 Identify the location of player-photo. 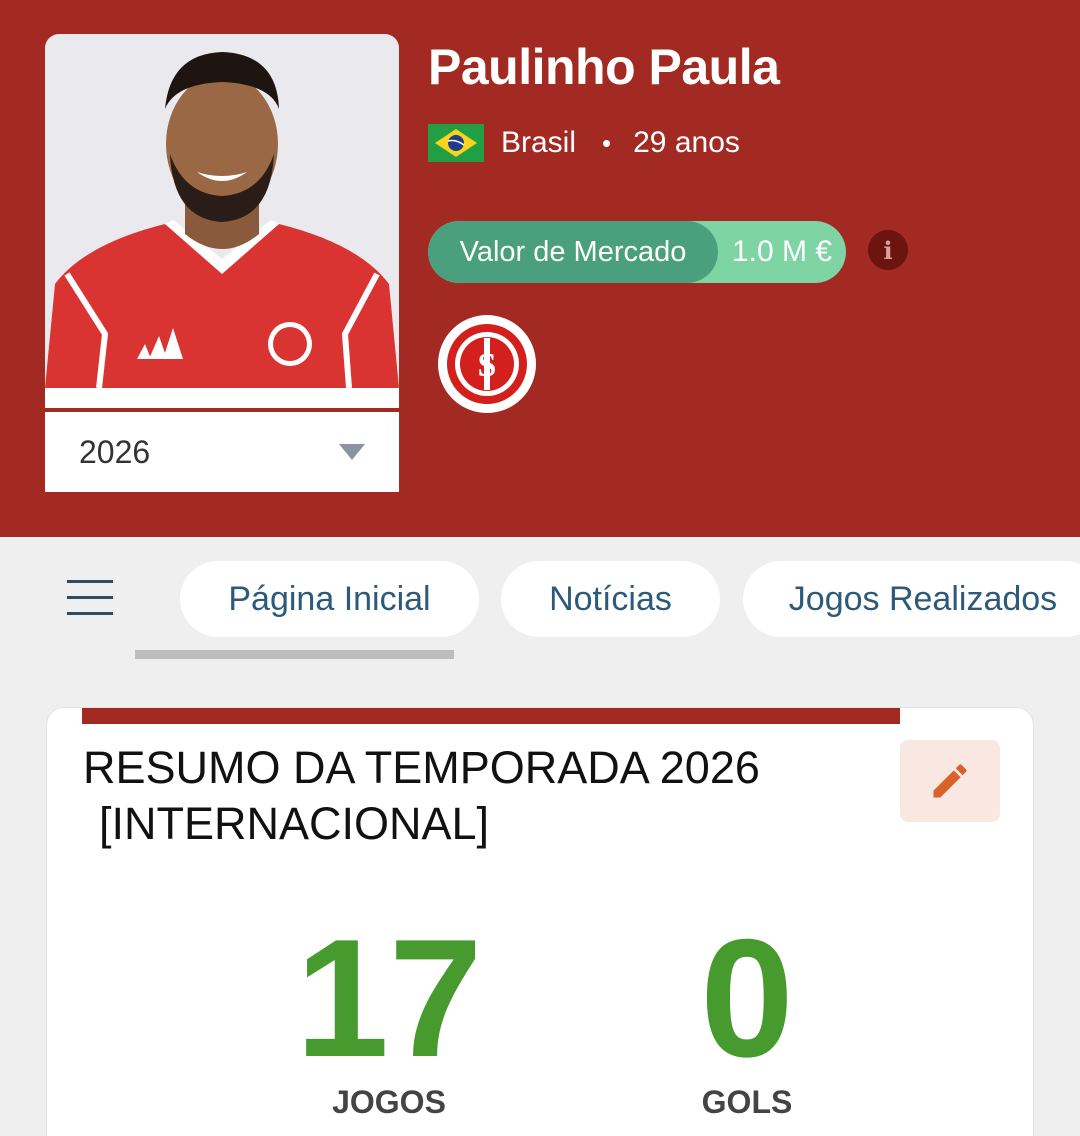
(222, 211).